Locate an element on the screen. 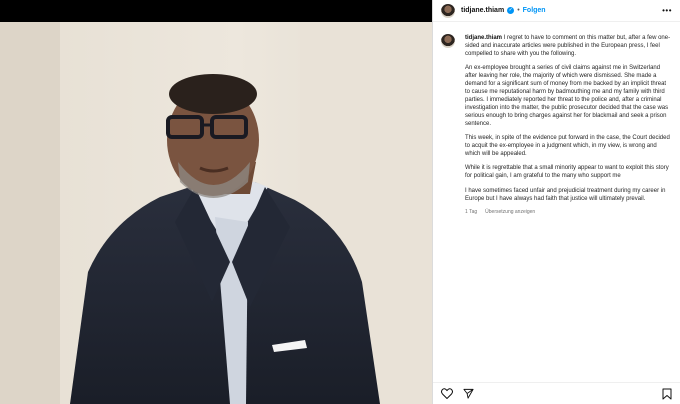 The width and height of the screenshot is (680, 404). post-header: tidjane.thiam ✓ • Folgen ••• is located at coordinates (556, 11).